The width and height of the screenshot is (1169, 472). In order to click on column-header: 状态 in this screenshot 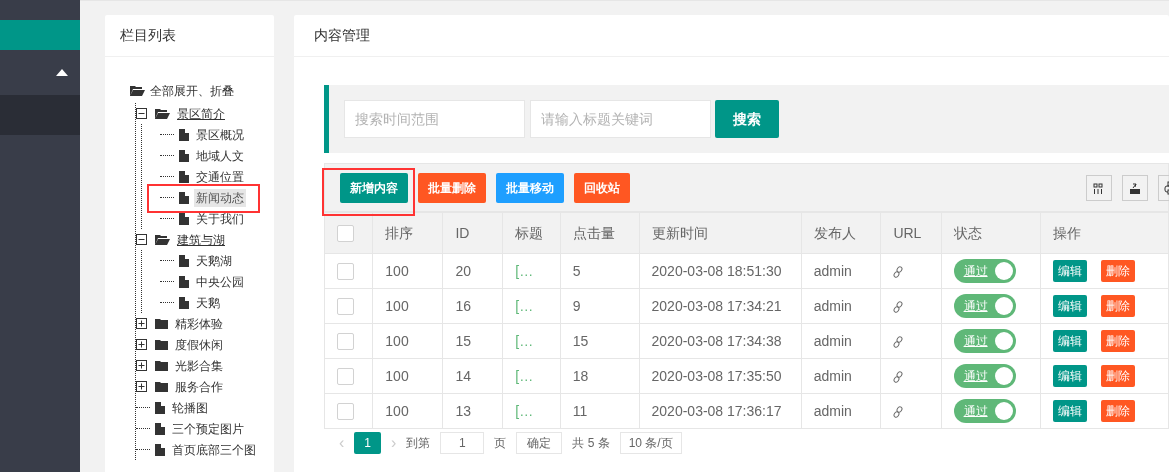, I will do `click(967, 232)`.